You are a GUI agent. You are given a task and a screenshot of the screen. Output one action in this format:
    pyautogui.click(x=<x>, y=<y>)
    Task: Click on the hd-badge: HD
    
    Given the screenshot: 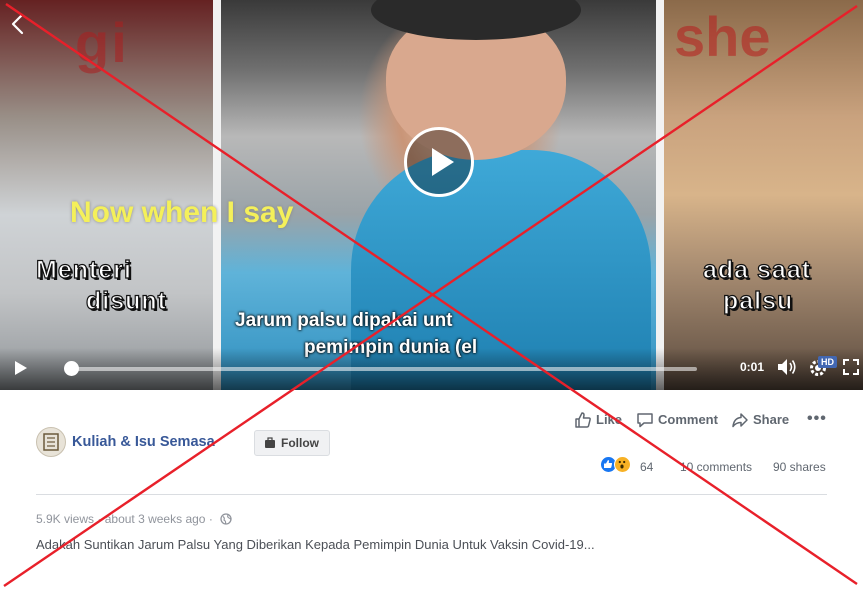 What is the action you would take?
    pyautogui.click(x=827, y=362)
    